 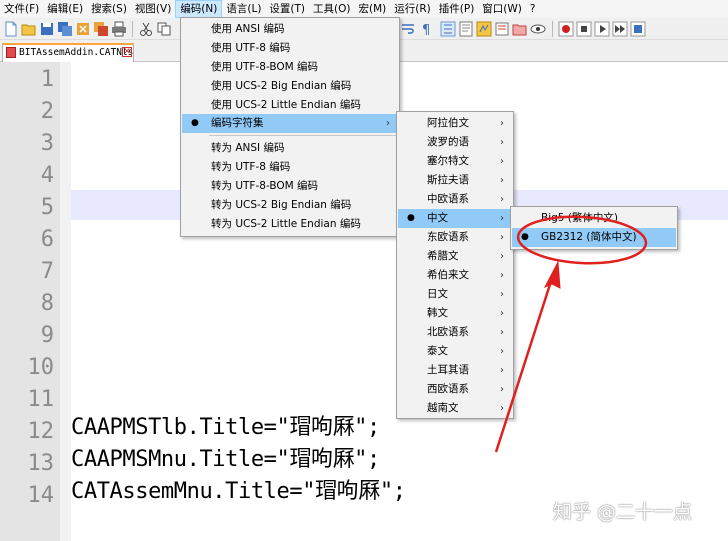 I want to click on line-number: 5, so click(x=47, y=207).